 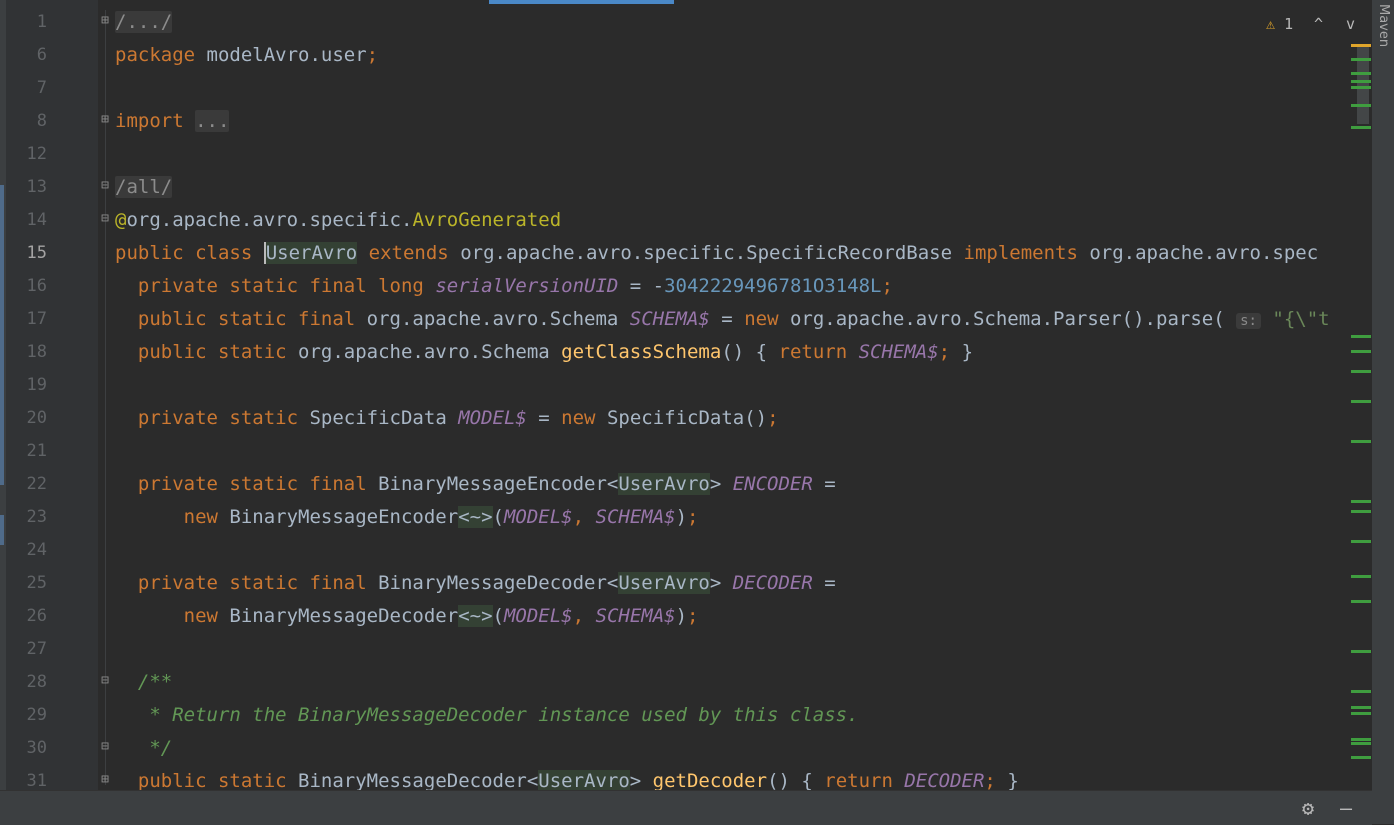 What do you see at coordinates (671, 88) in the screenshot?
I see `code-line: 7` at bounding box center [671, 88].